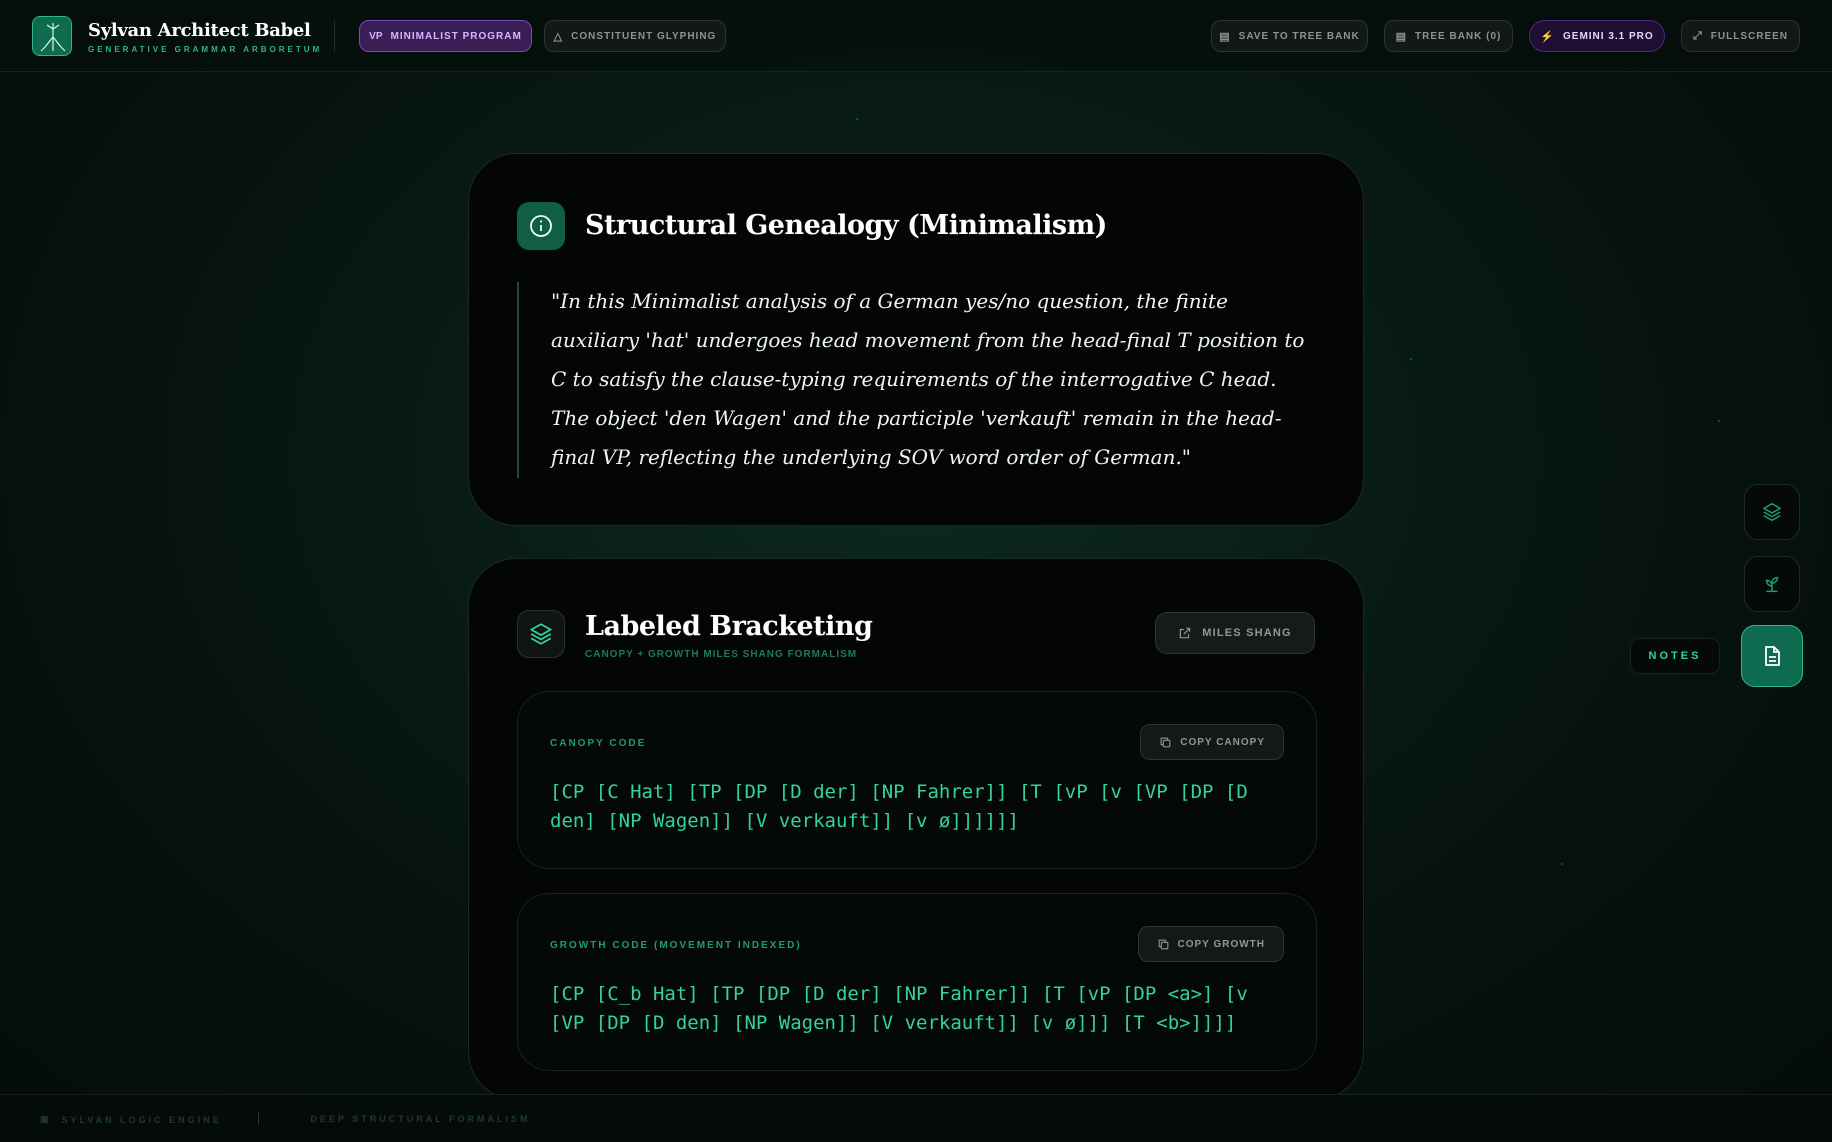  I want to click on miles-shang-label: MILES SHANG, so click(1247, 633).